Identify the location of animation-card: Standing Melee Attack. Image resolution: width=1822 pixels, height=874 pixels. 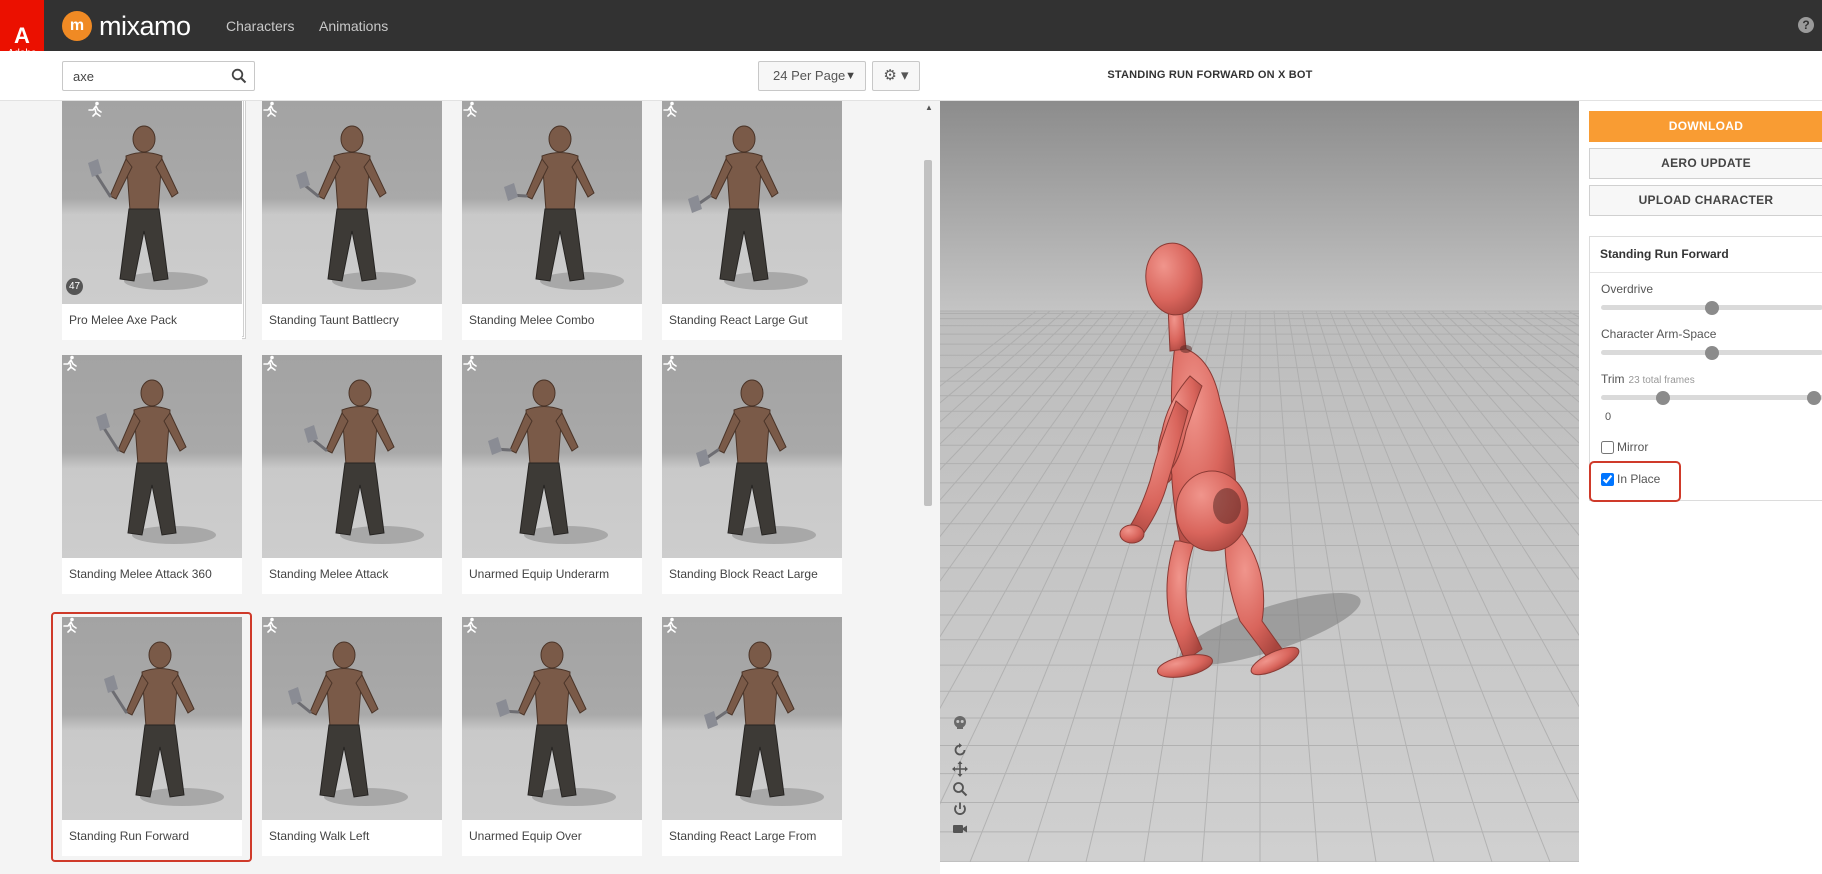
(352, 474).